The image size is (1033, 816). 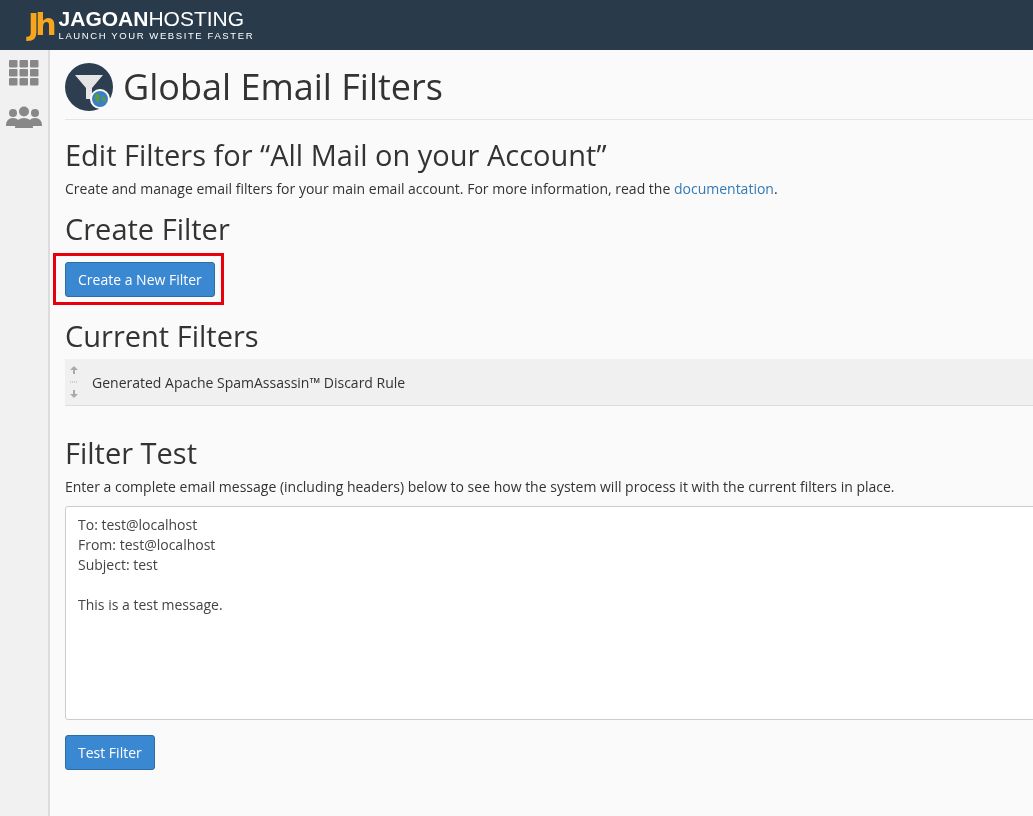 What do you see at coordinates (110, 753) in the screenshot?
I see `test-filter-button: Test Filter` at bounding box center [110, 753].